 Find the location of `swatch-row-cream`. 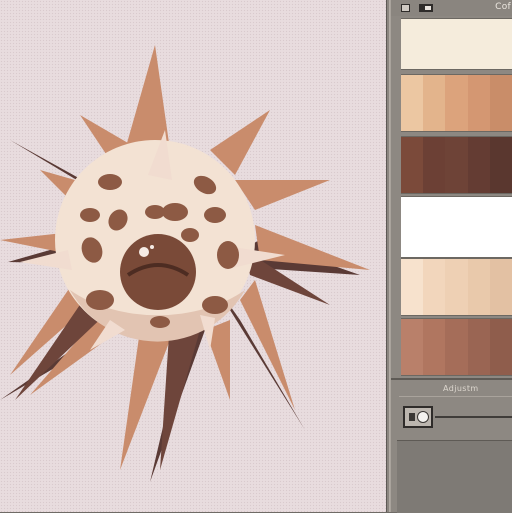

swatch-row-cream is located at coordinates (456, 44).